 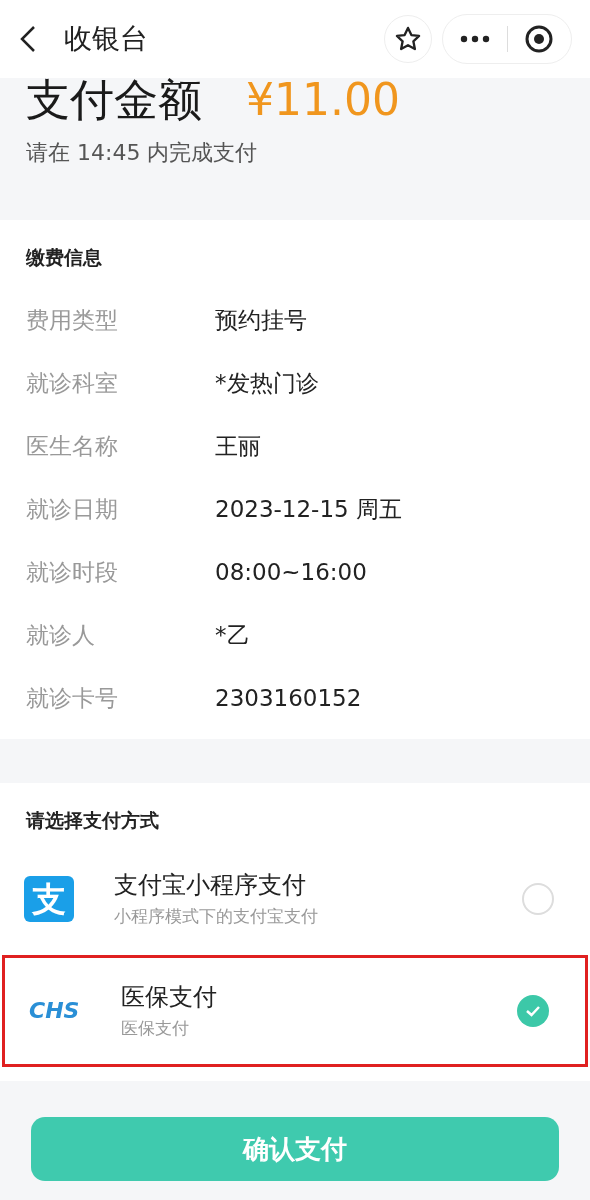 What do you see at coordinates (261, 320) in the screenshot?
I see `field-value: 预约挂号` at bounding box center [261, 320].